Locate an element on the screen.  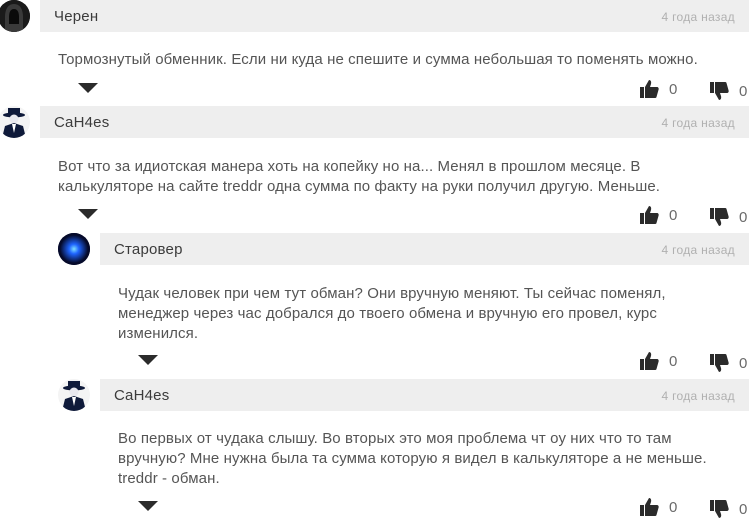
orb-icon is located at coordinates (74, 249).